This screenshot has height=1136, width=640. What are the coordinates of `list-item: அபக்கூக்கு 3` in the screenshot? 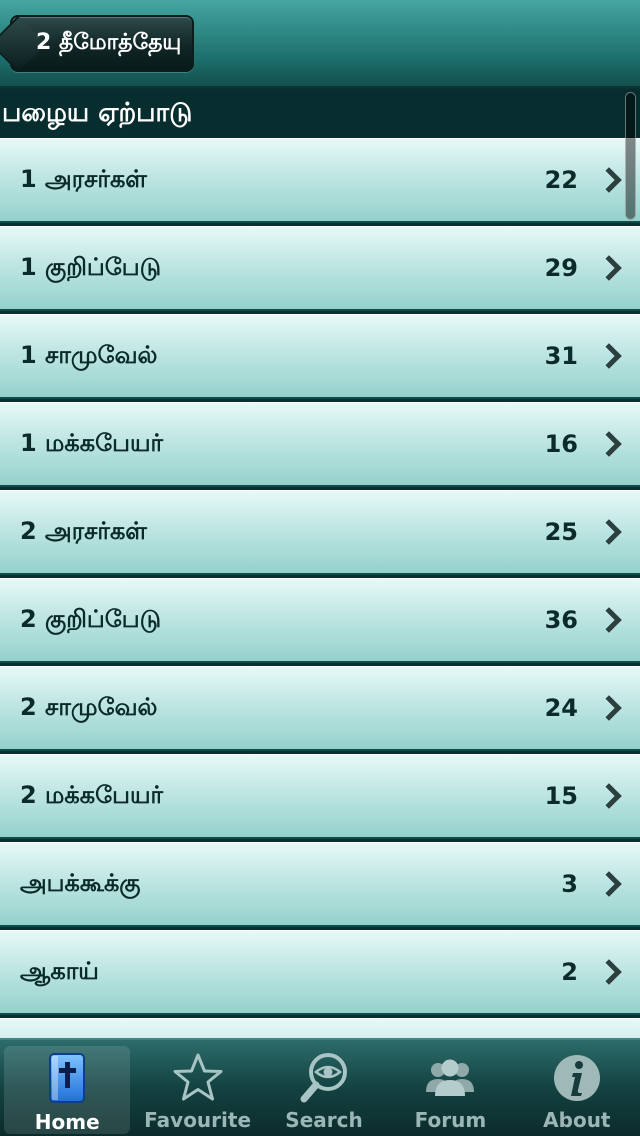 It's located at (320, 884).